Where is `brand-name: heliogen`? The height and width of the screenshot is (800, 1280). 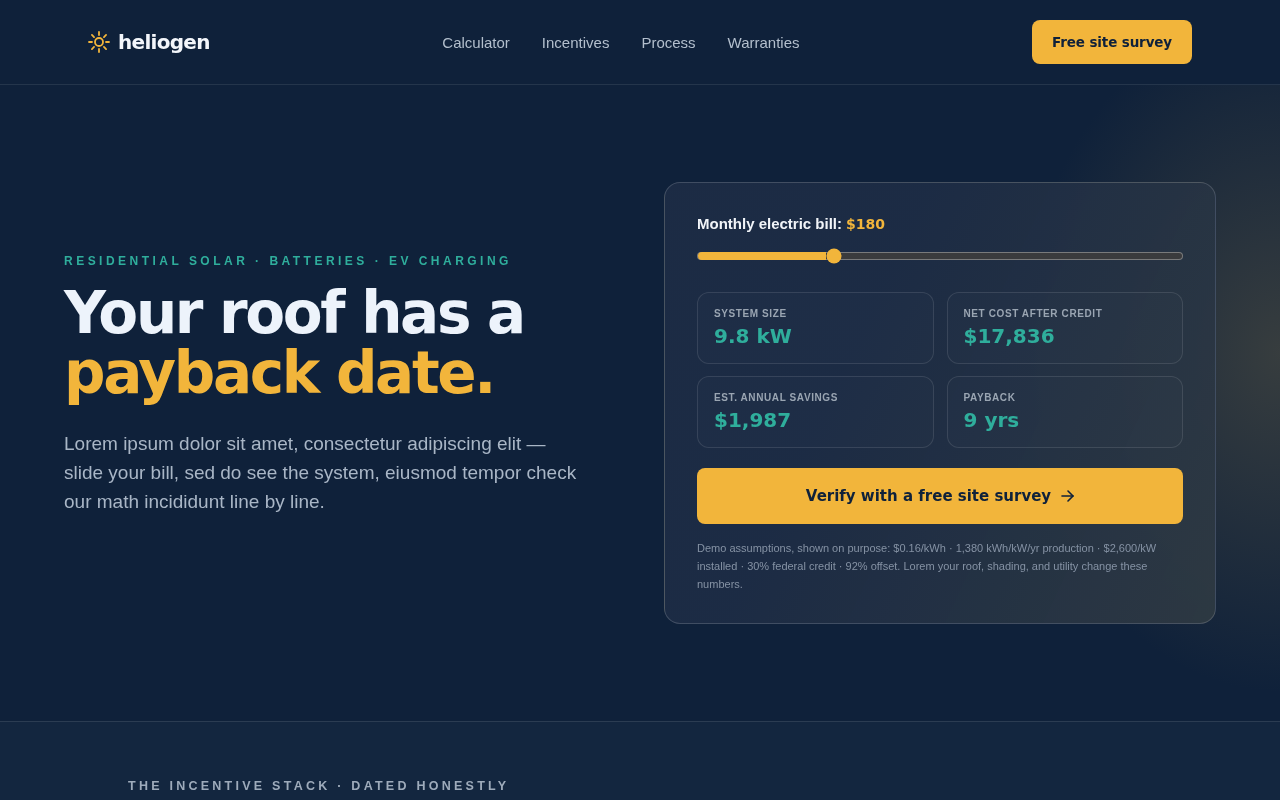 brand-name: heliogen is located at coordinates (164, 42).